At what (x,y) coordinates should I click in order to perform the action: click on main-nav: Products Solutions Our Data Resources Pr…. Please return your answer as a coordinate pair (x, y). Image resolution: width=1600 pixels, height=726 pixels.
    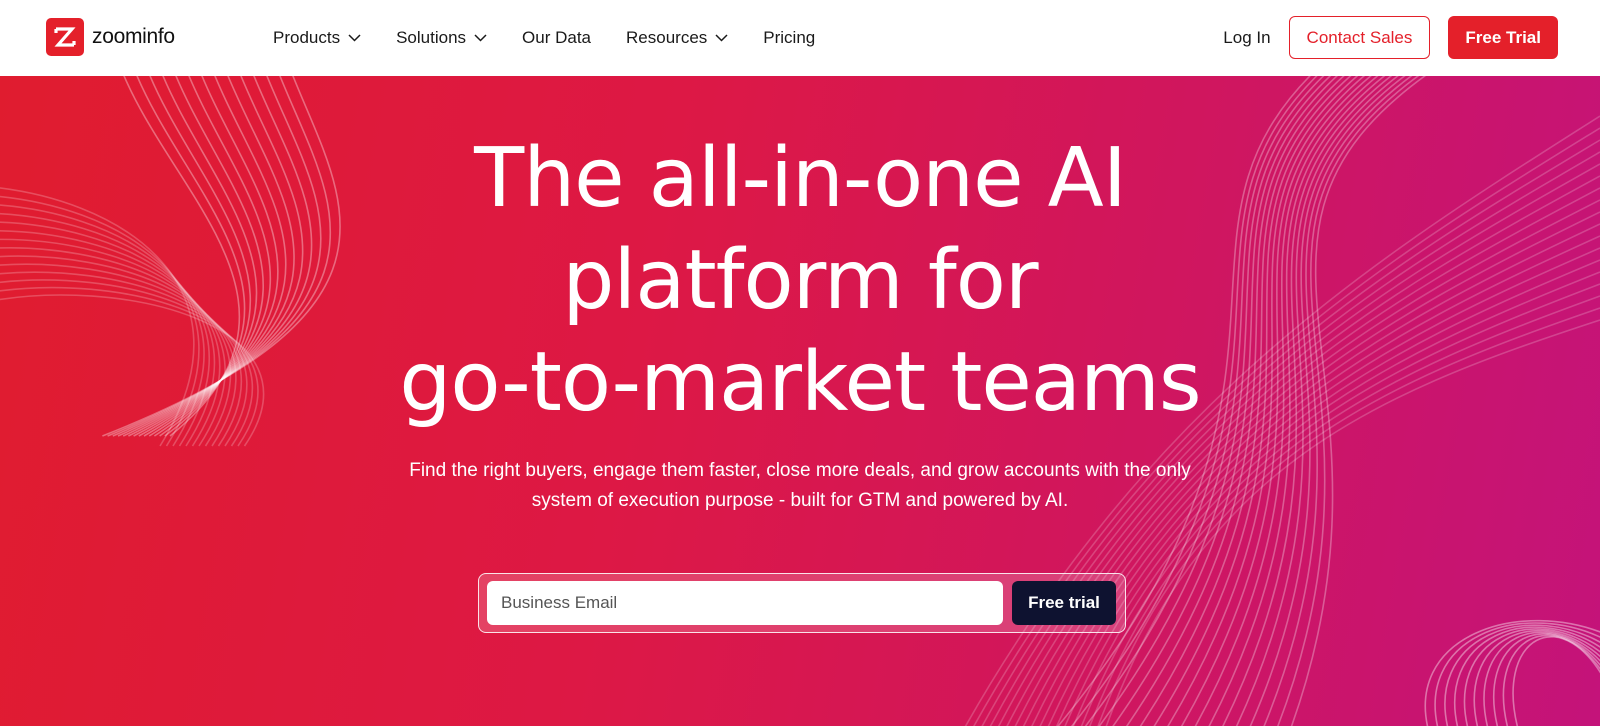
    Looking at the image, I should click on (561, 38).